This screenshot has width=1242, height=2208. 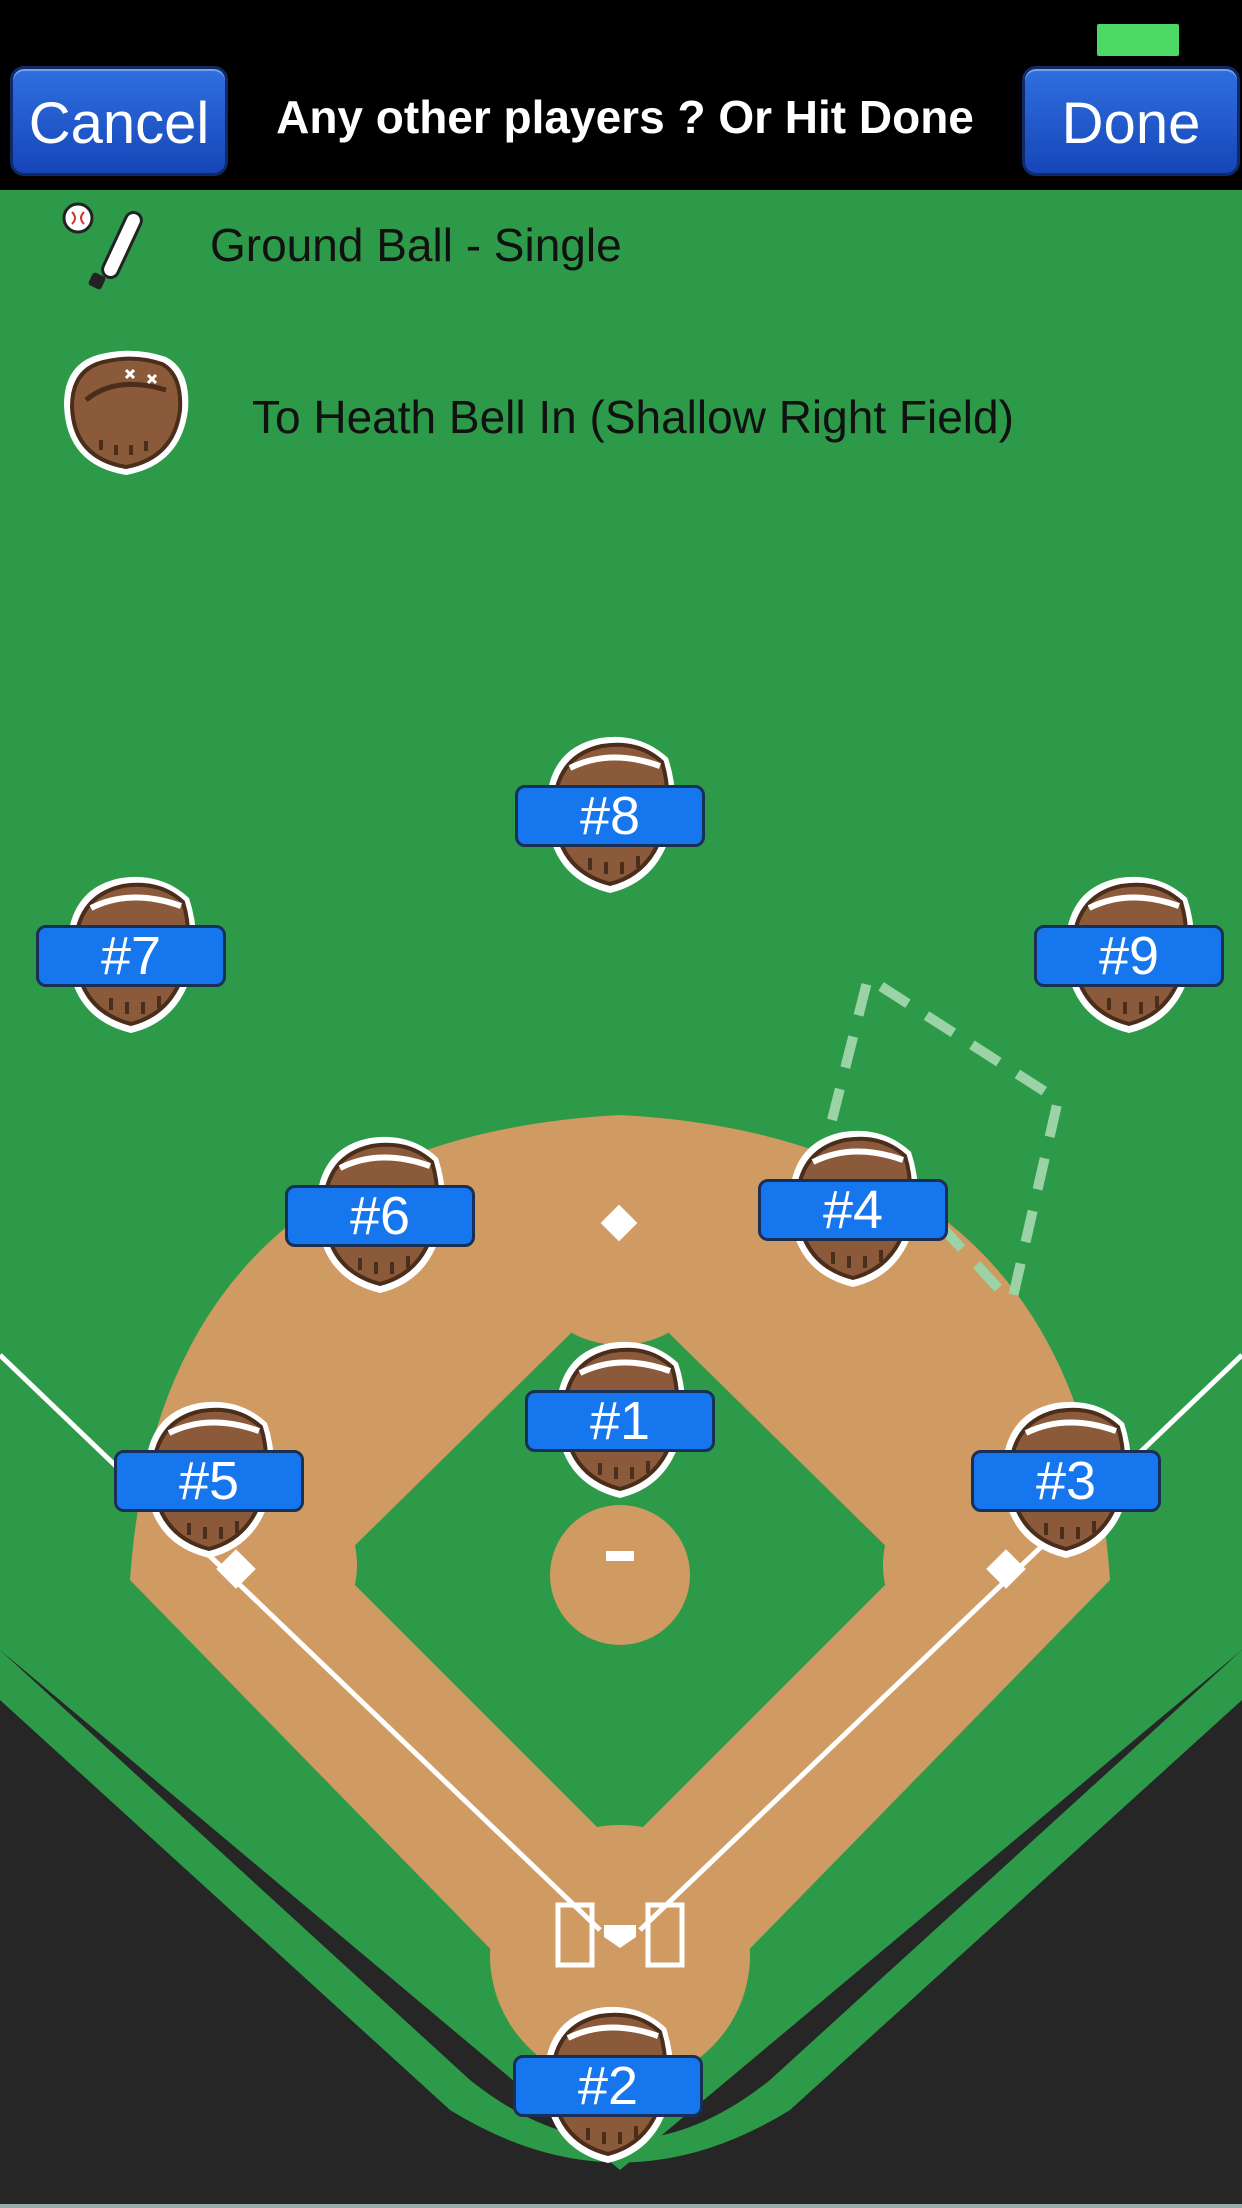 What do you see at coordinates (119, 121) in the screenshot?
I see `cancel-button: Cancel` at bounding box center [119, 121].